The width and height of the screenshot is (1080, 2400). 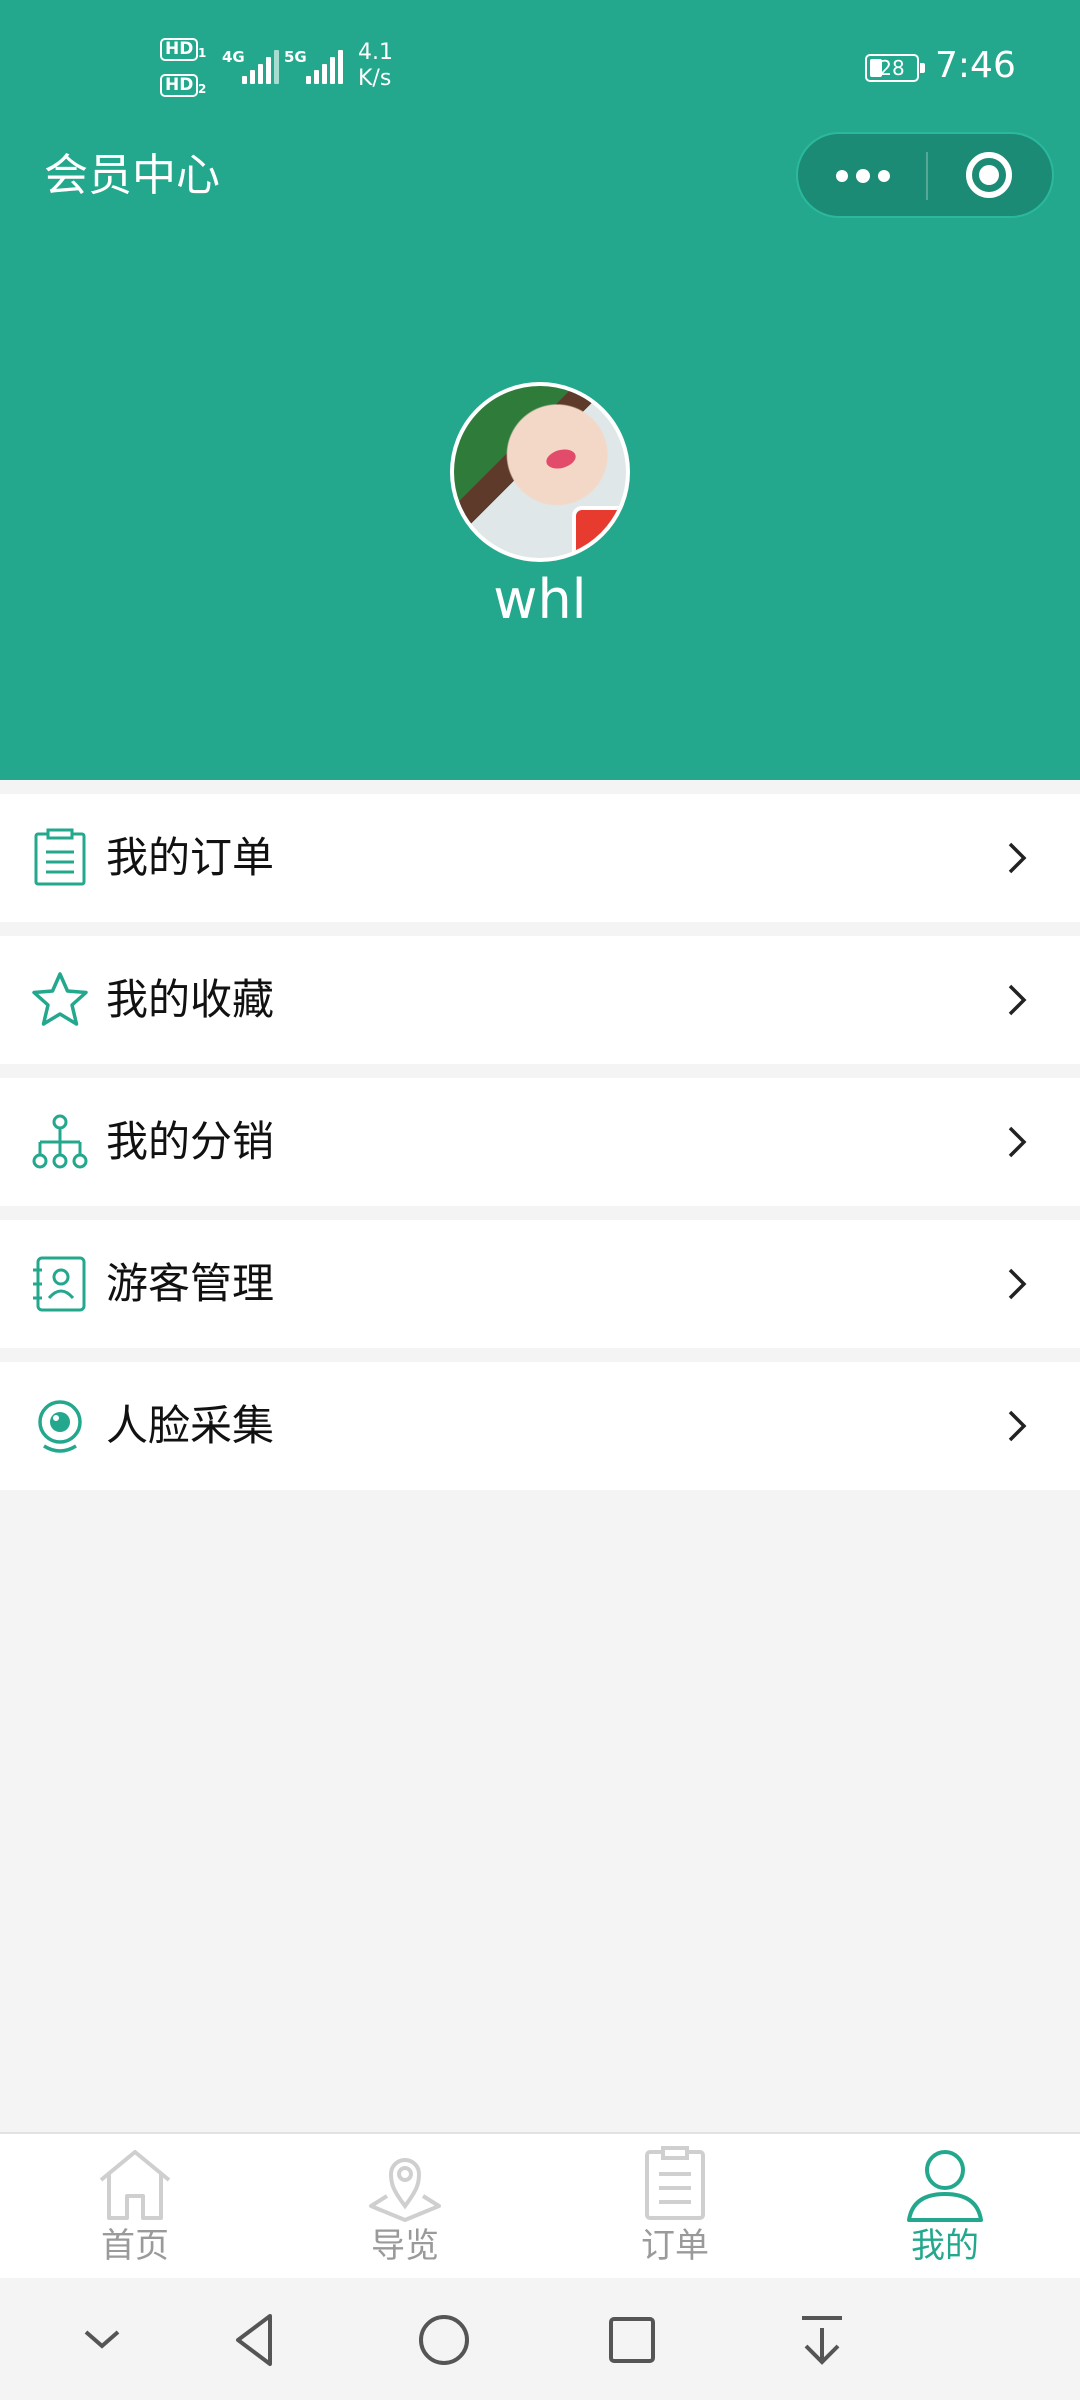 I want to click on miniprogram-capsule, so click(x=925, y=175).